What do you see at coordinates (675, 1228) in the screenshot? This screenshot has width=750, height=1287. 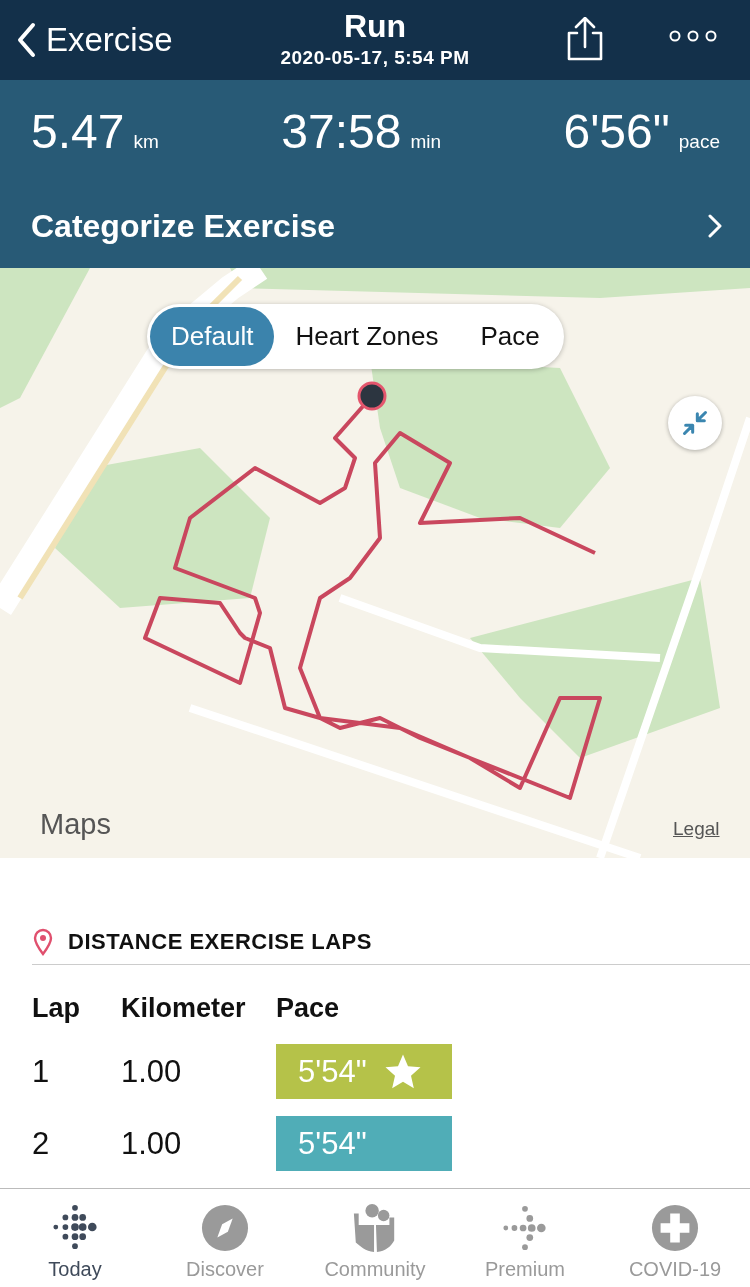 I see `medical-cross-icon` at bounding box center [675, 1228].